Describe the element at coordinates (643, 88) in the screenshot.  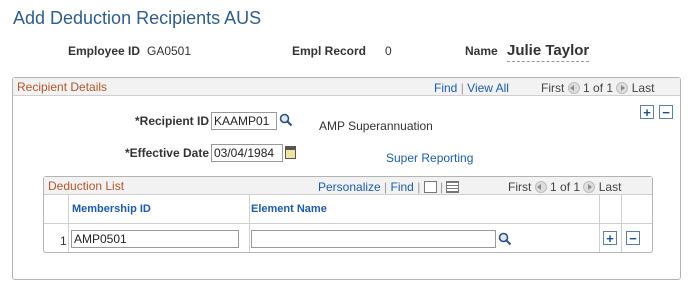
I see `recipient-last-label: Last` at that location.